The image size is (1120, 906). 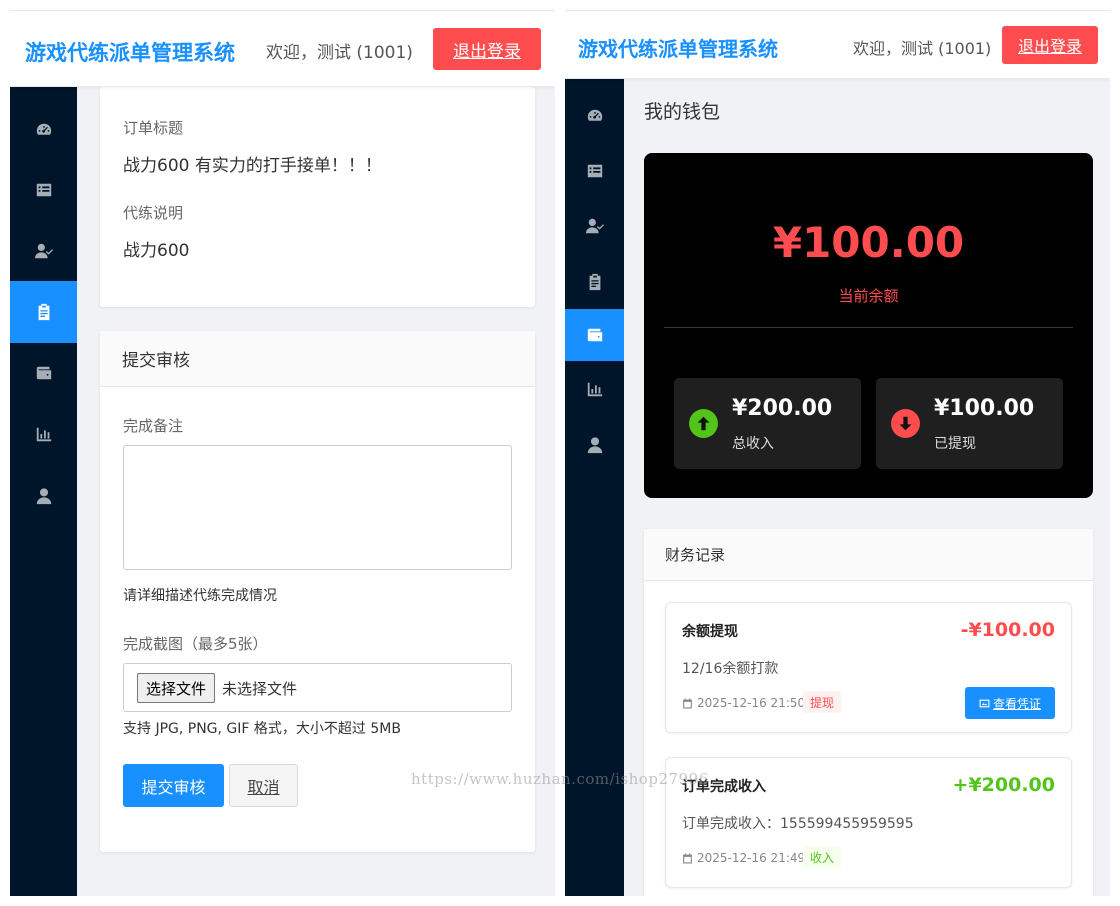 I want to click on note-hint: 请详细描述代练完成情况, so click(x=200, y=596).